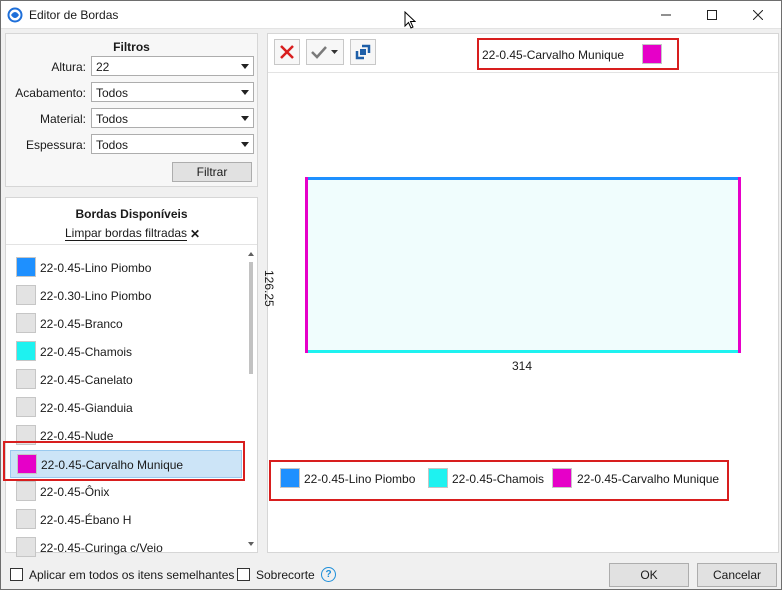  What do you see at coordinates (522, 366) in the screenshot?
I see `width-dimension: 314` at bounding box center [522, 366].